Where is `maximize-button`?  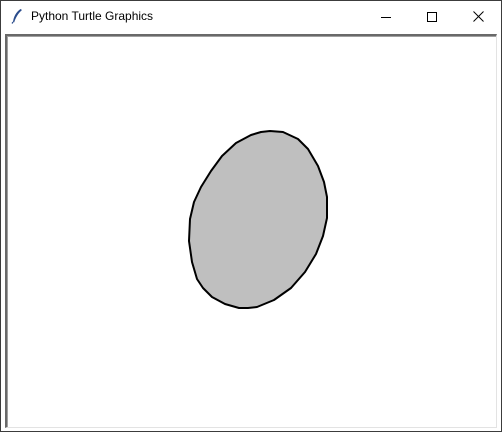 maximize-button is located at coordinates (432, 16).